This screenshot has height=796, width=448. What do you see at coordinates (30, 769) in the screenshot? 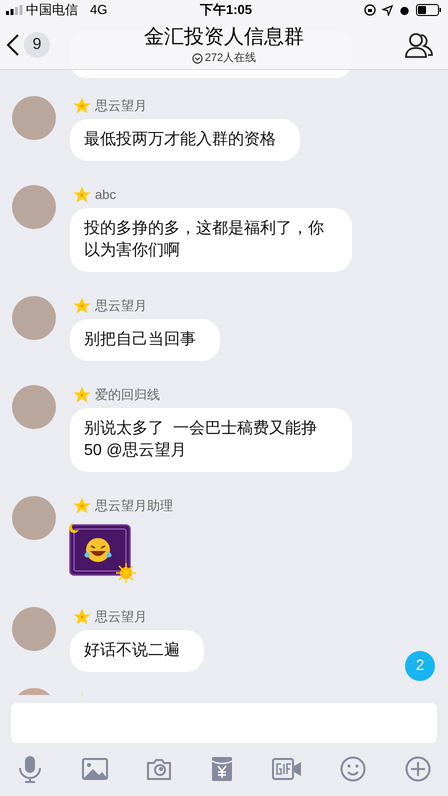
I see `microphone-icon` at bounding box center [30, 769].